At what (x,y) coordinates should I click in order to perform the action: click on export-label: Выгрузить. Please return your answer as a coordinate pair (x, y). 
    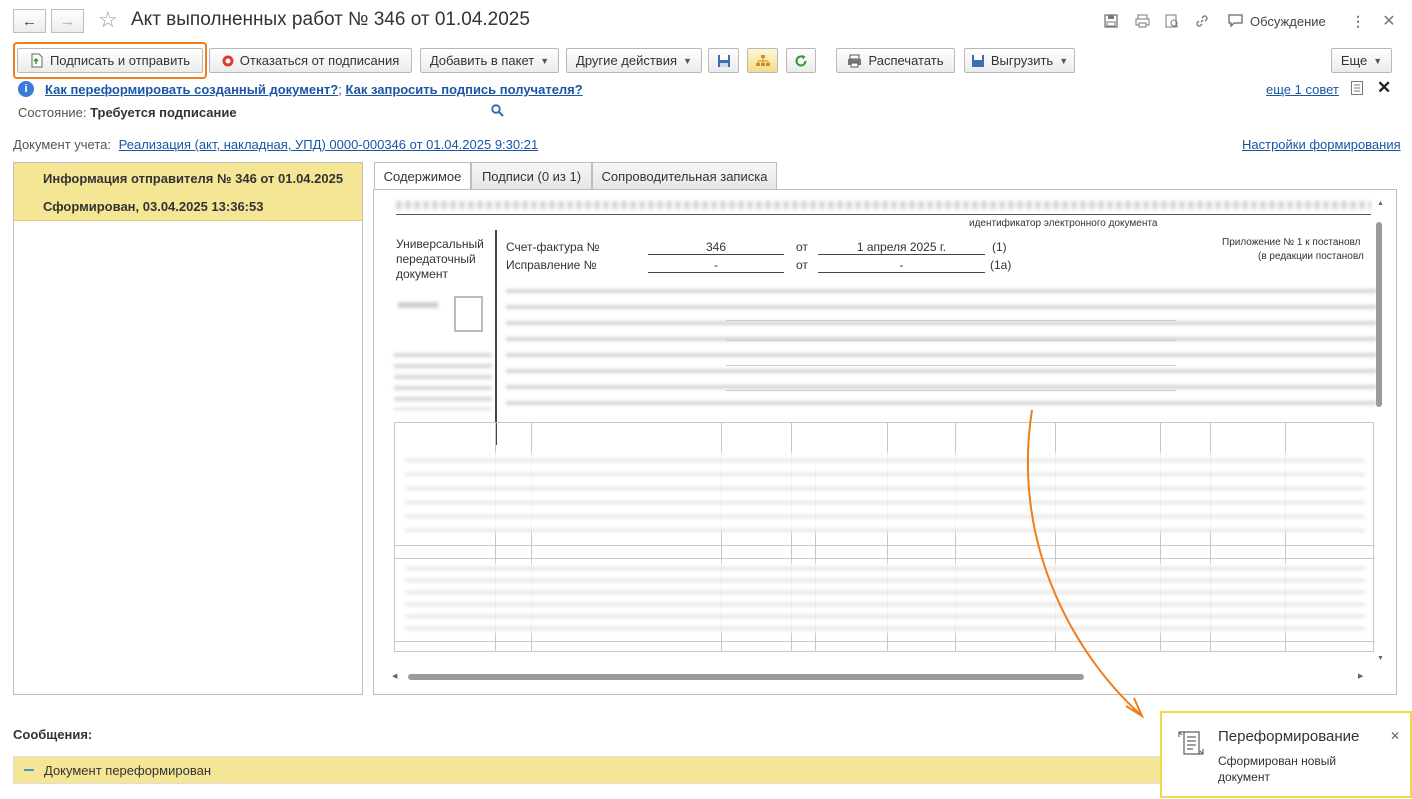
    Looking at the image, I should click on (1022, 60).